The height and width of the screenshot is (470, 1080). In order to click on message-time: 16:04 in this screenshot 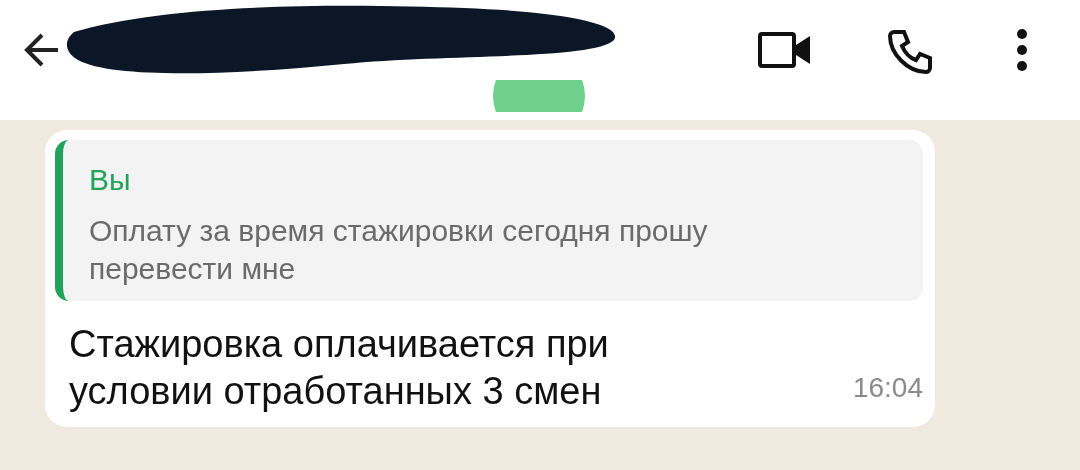, I will do `click(887, 388)`.